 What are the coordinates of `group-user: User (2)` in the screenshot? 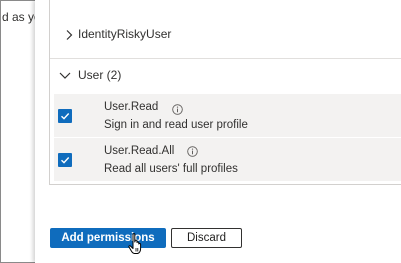 It's located at (99, 75).